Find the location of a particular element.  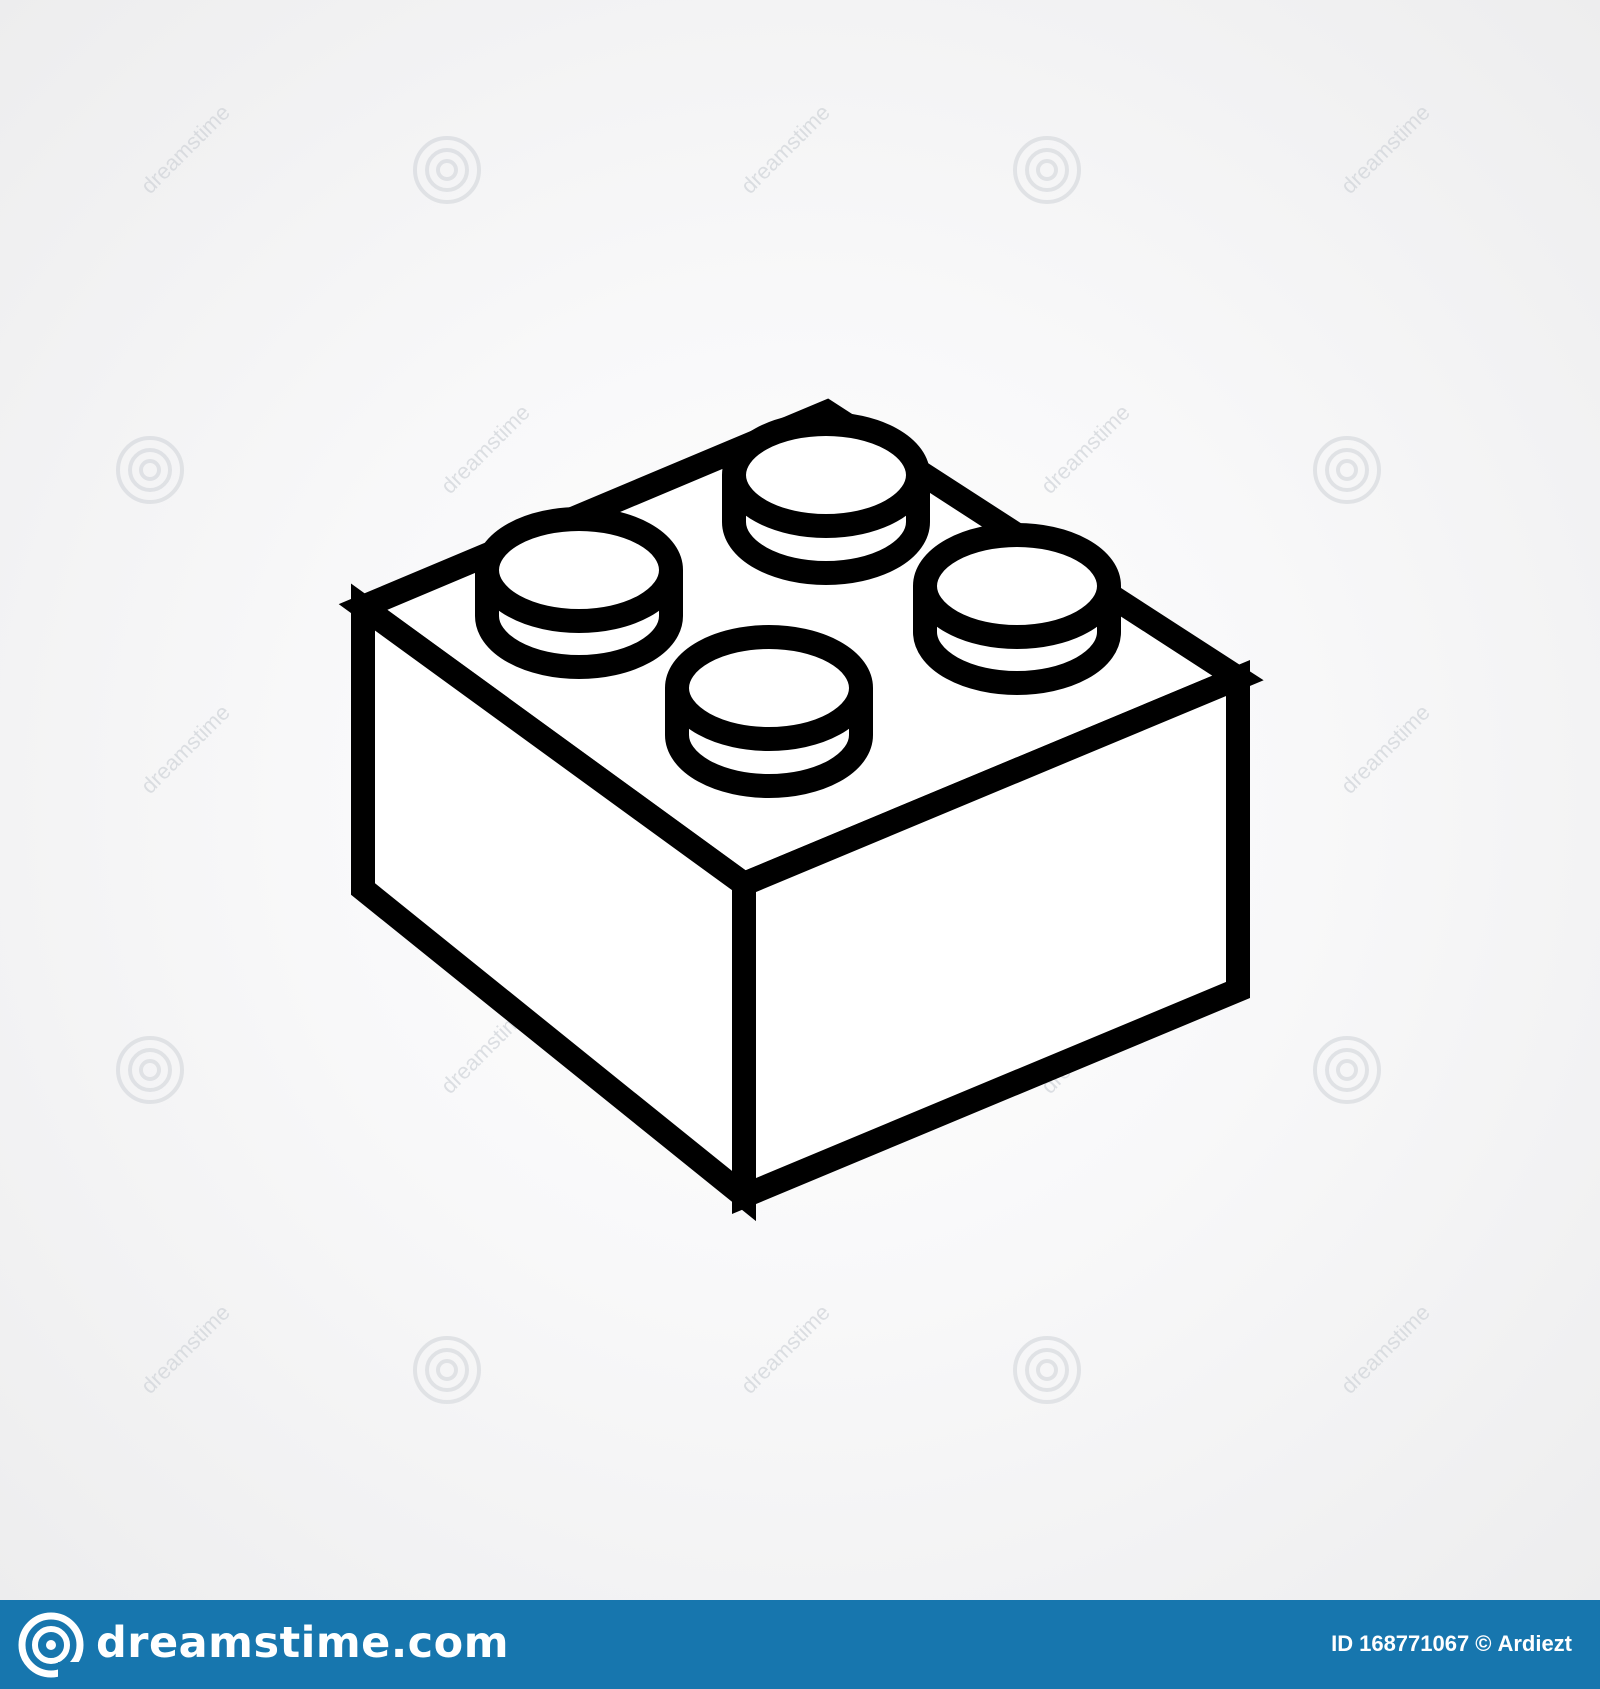

image-credit: ID 168771067 © Ardiezt is located at coordinates (1451, 1644).